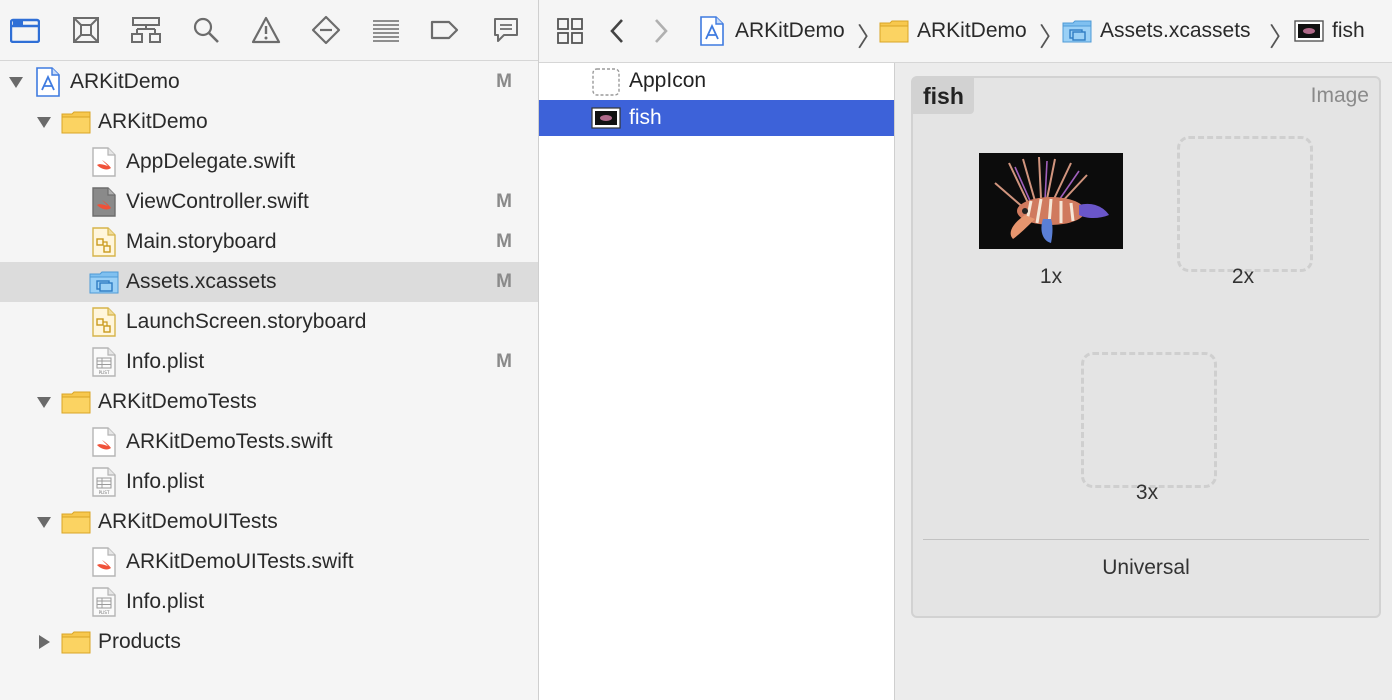 Image resolution: width=1392 pixels, height=700 pixels. Describe the element at coordinates (1147, 492) in the screenshot. I see `slot-label-3x: 3x` at that location.